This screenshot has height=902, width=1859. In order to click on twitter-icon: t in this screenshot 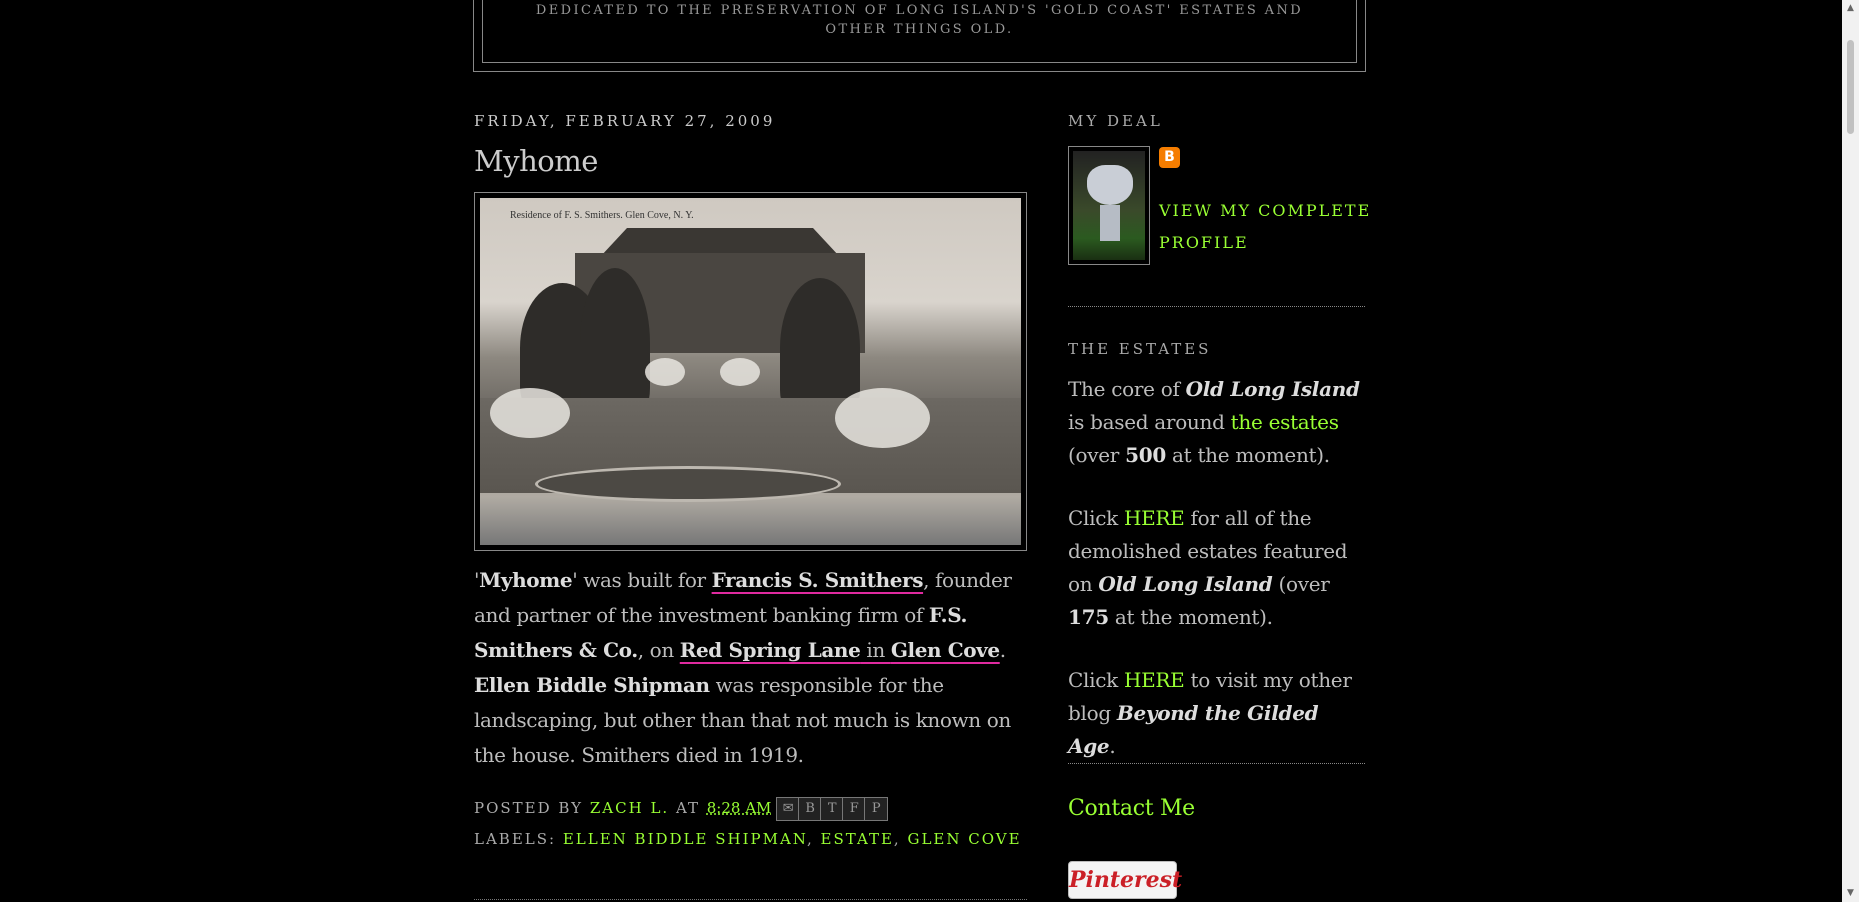, I will do `click(832, 809)`.